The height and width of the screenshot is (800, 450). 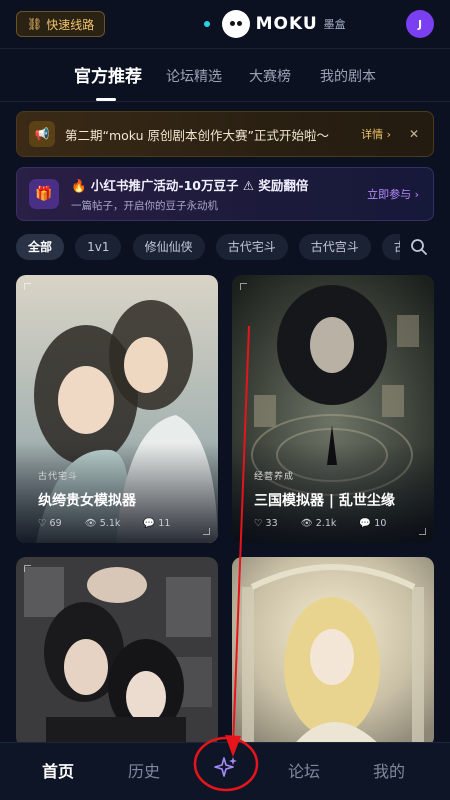 I want to click on sparkle-create-icon, so click(x=226, y=768).